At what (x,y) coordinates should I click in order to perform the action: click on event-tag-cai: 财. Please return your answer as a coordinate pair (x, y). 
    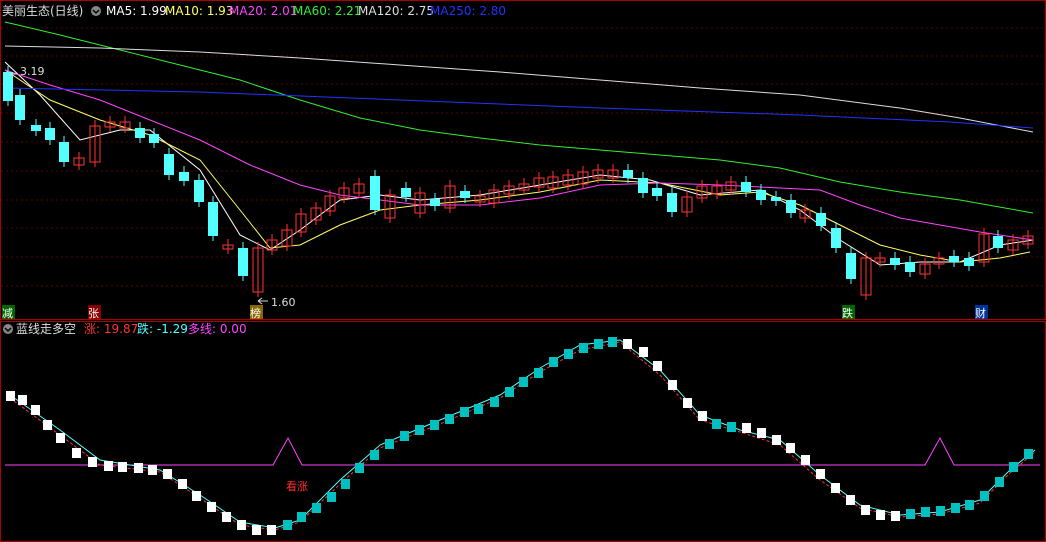
    Looking at the image, I should click on (980, 313).